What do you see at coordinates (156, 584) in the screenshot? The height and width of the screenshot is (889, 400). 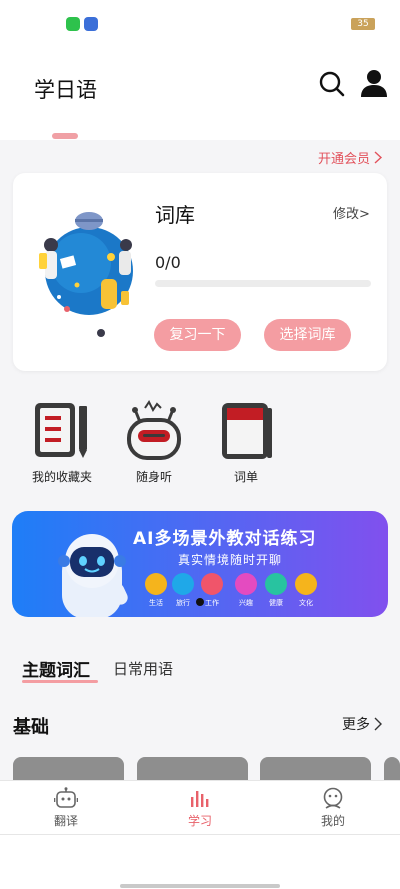 I see `shopping-bag-icon` at bounding box center [156, 584].